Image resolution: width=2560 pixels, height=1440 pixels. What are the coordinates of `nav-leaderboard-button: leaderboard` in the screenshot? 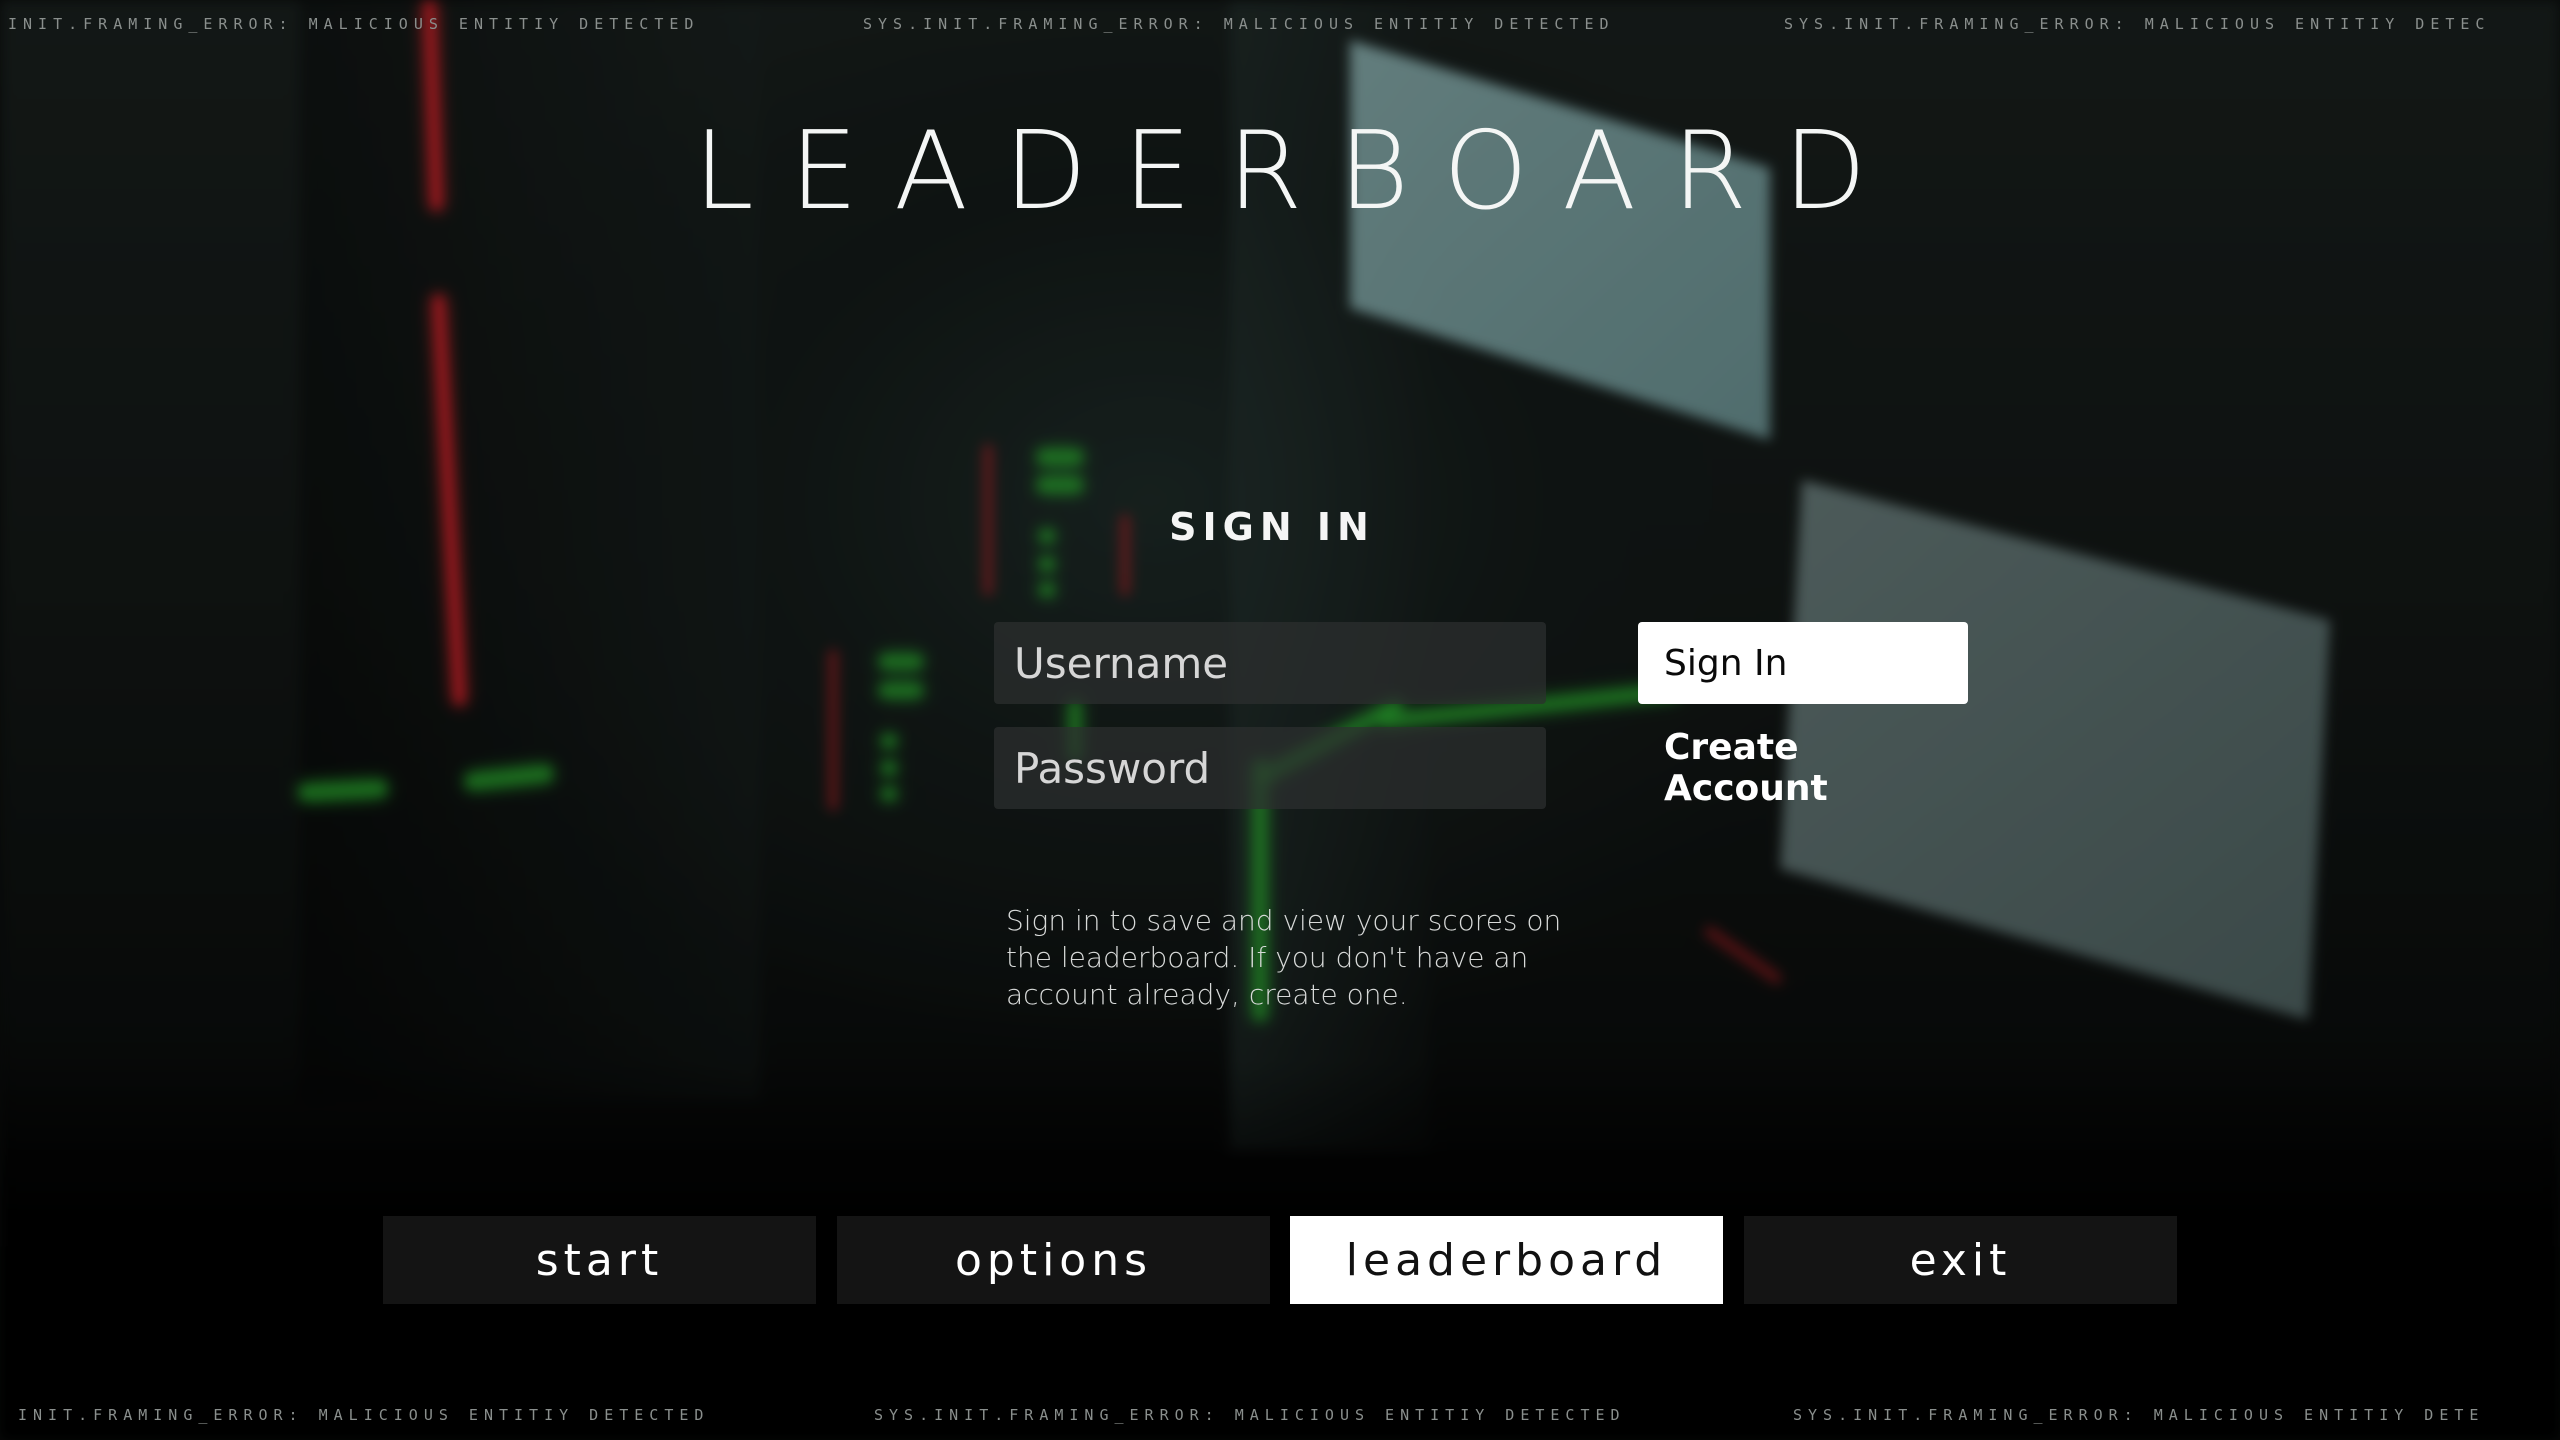 It's located at (1506, 1260).